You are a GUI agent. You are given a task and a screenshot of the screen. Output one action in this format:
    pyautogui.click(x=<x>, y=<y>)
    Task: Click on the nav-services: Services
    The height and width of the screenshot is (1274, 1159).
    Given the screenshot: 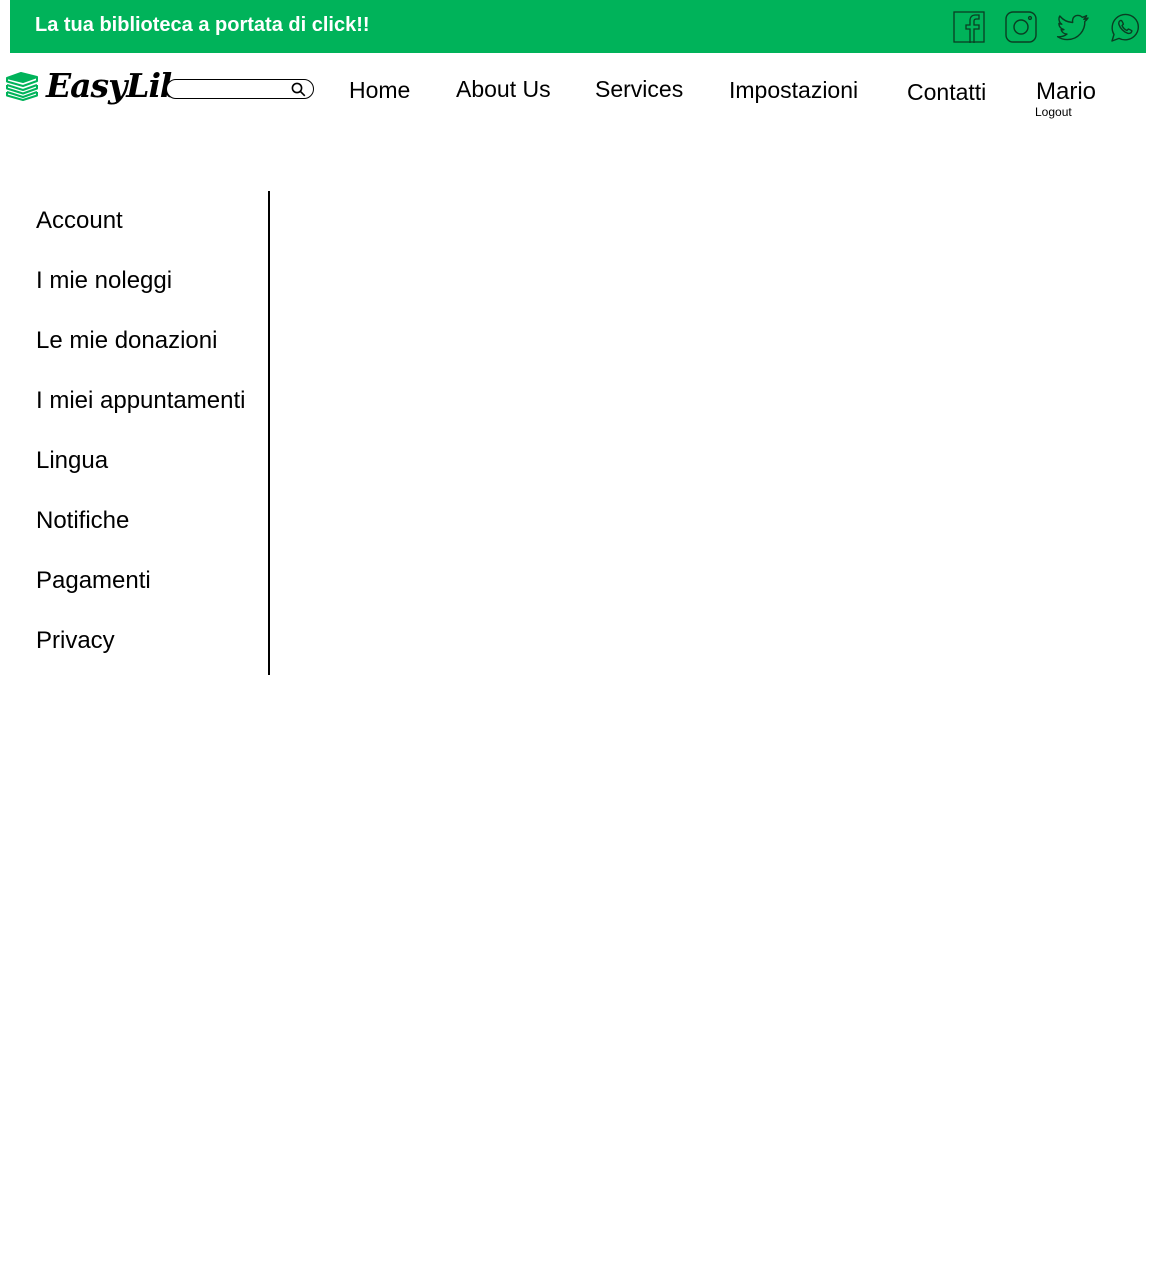 What is the action you would take?
    pyautogui.click(x=639, y=89)
    